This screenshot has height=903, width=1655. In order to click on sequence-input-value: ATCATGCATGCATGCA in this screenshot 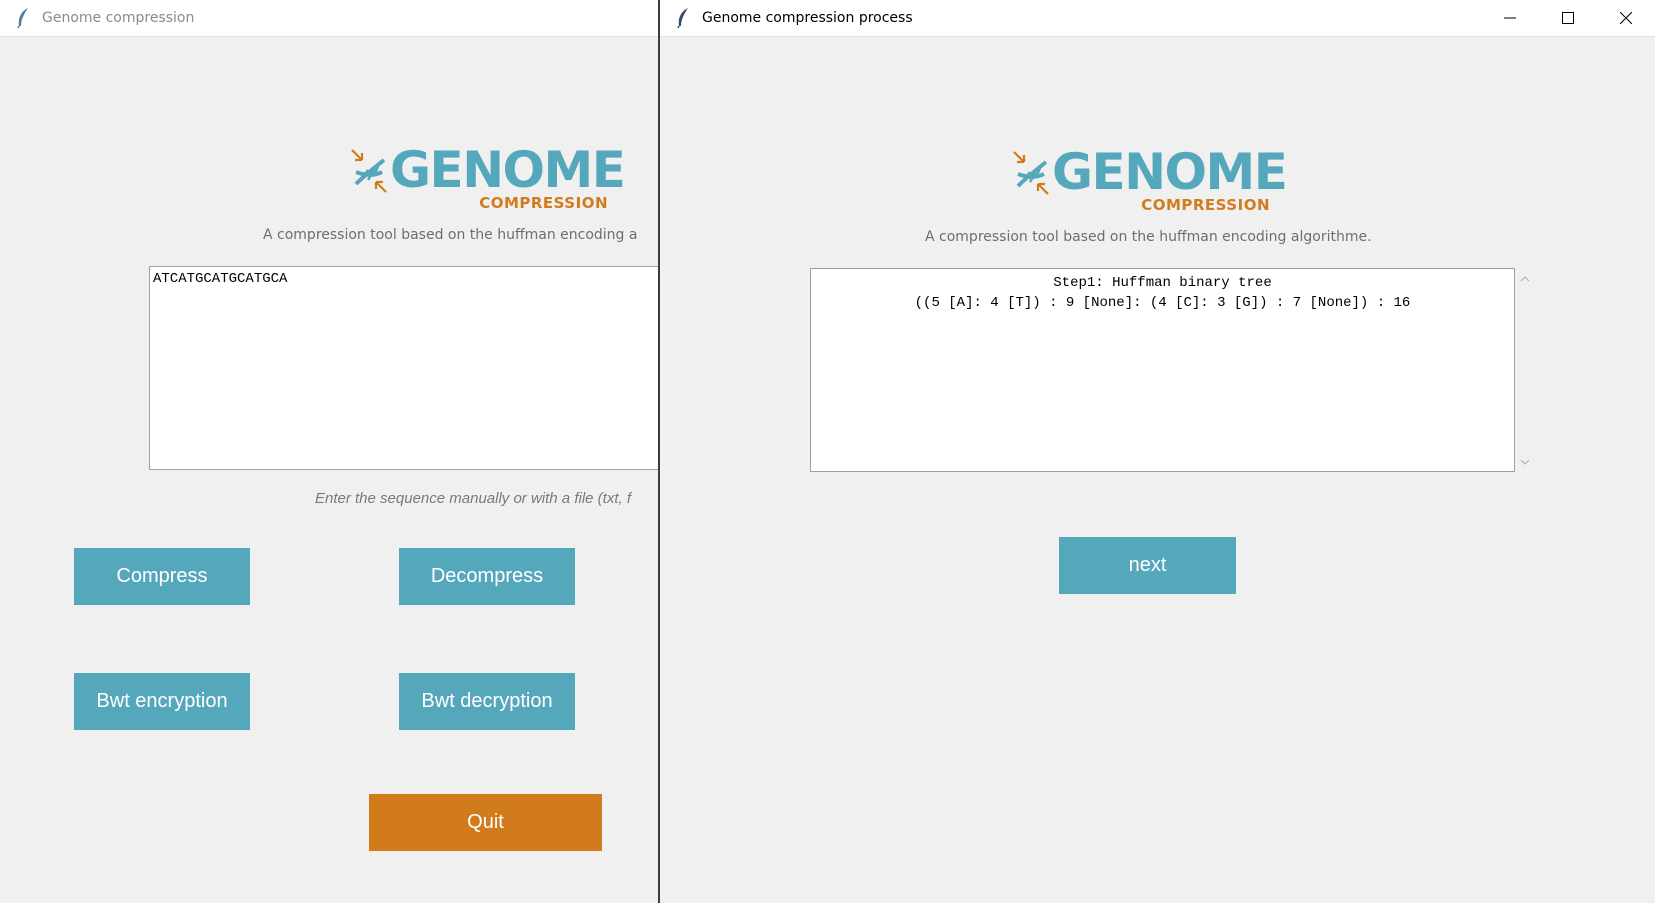, I will do `click(220, 279)`.